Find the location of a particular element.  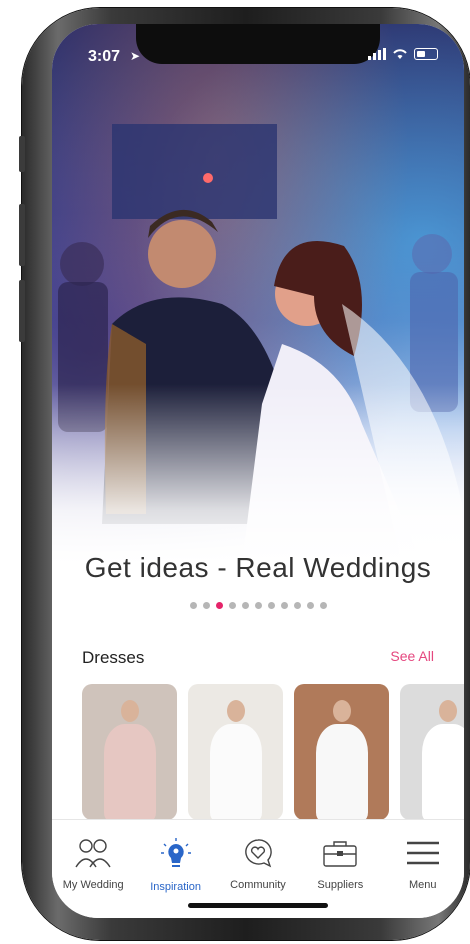

dress-card-runway is located at coordinates (129, 752).